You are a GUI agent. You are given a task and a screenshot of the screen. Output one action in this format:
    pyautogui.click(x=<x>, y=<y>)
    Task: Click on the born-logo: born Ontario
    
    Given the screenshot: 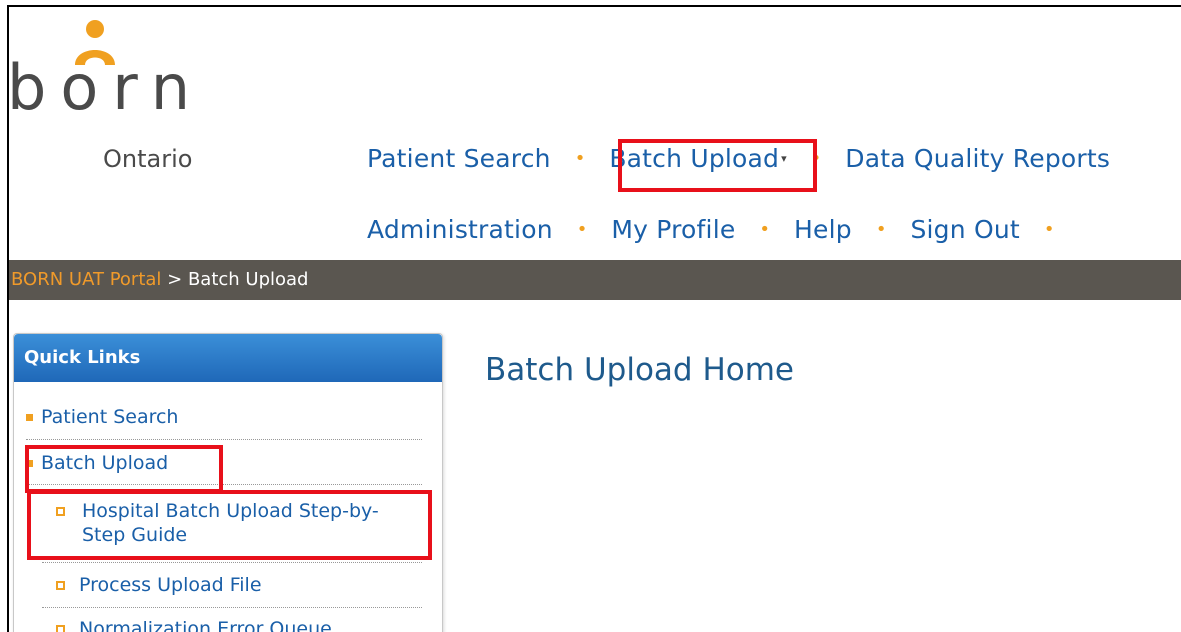 What is the action you would take?
    pyautogui.click(x=124, y=99)
    